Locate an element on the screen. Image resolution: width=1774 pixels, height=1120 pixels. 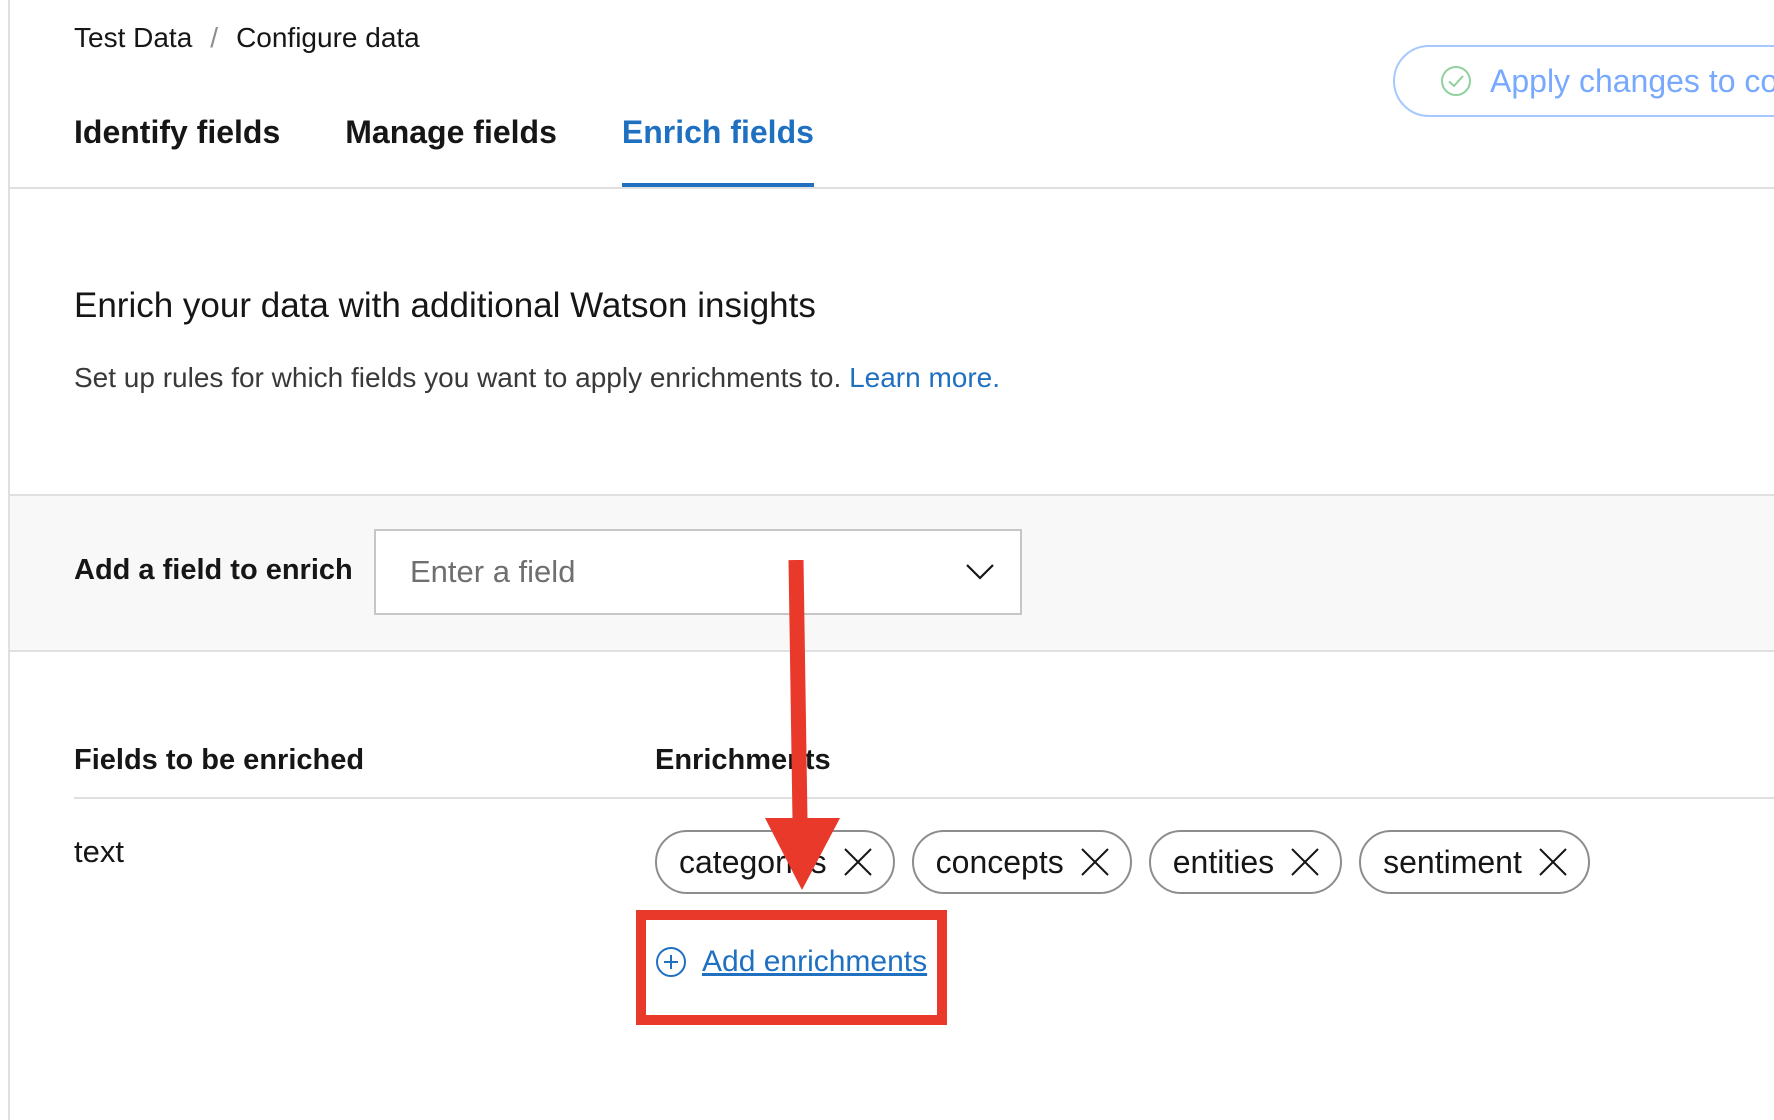
field-name: text is located at coordinates (99, 851).